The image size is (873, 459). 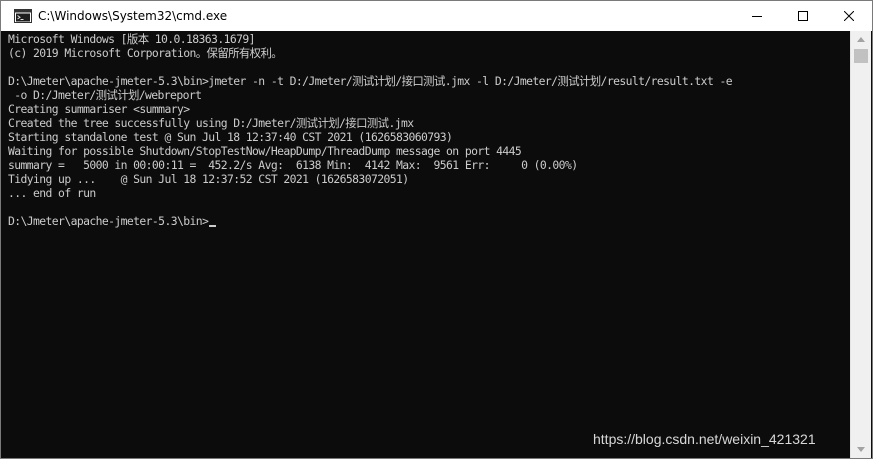 I want to click on console-line: (c) 2019 Microsoft Corporation。保留所有权利。, so click(x=145, y=53).